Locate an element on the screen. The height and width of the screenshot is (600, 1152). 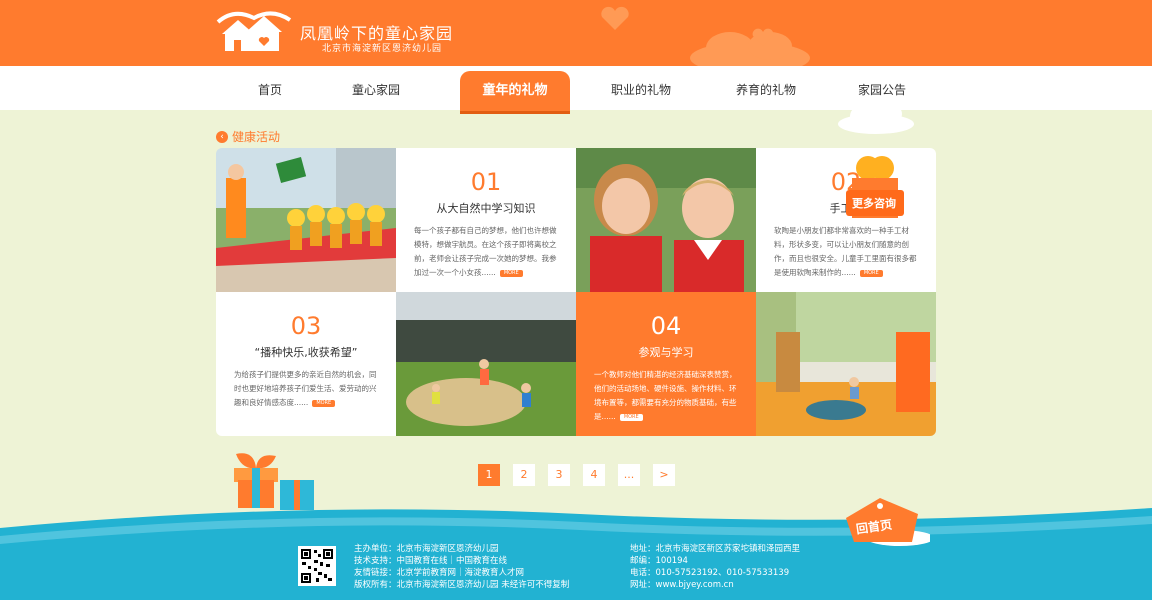
page-button-current: 1 is located at coordinates (489, 475).